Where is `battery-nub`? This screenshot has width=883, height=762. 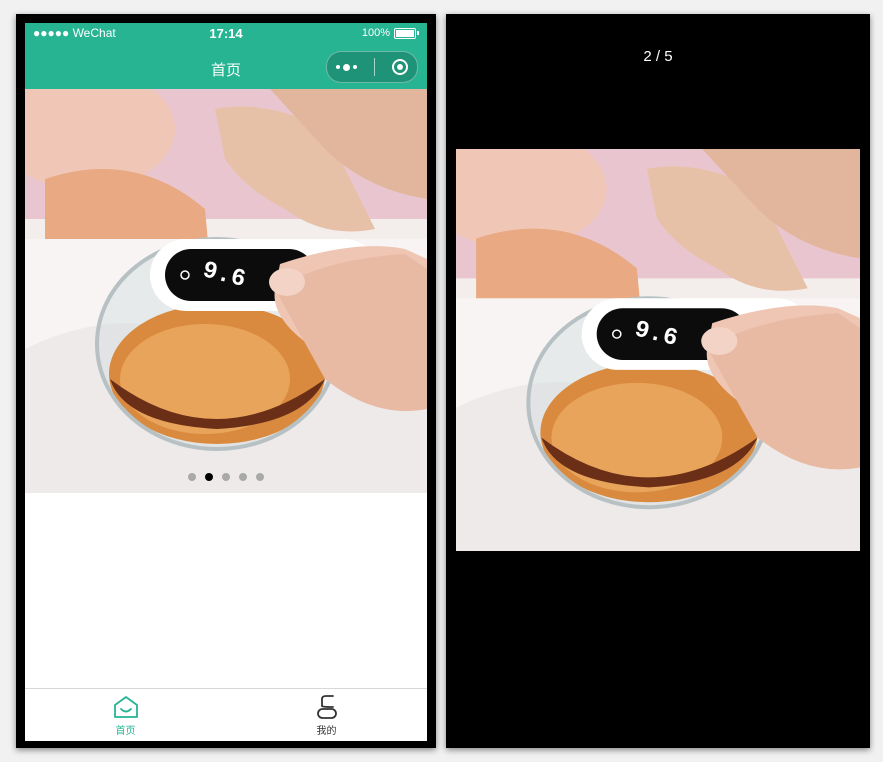
battery-nub is located at coordinates (418, 33).